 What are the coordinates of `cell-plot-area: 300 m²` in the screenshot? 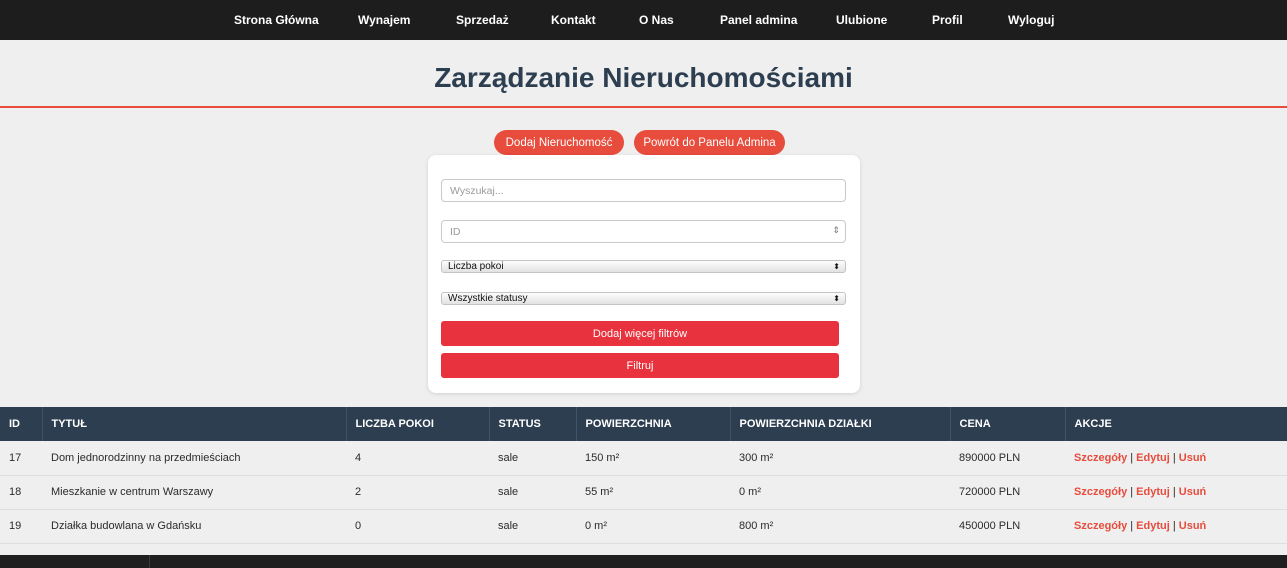 It's located at (840, 458).